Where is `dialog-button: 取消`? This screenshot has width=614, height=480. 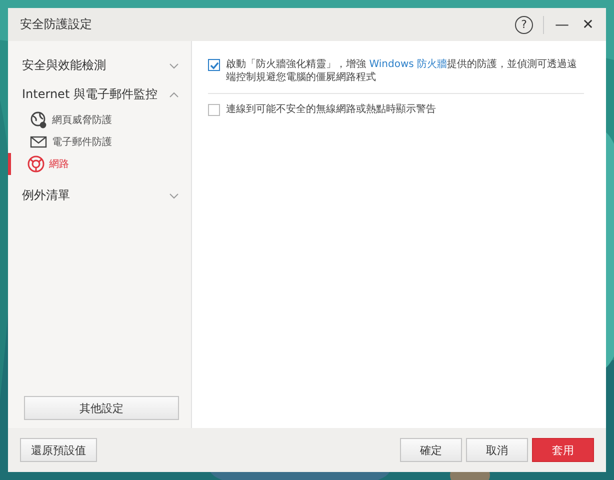 dialog-button: 取消 is located at coordinates (497, 450).